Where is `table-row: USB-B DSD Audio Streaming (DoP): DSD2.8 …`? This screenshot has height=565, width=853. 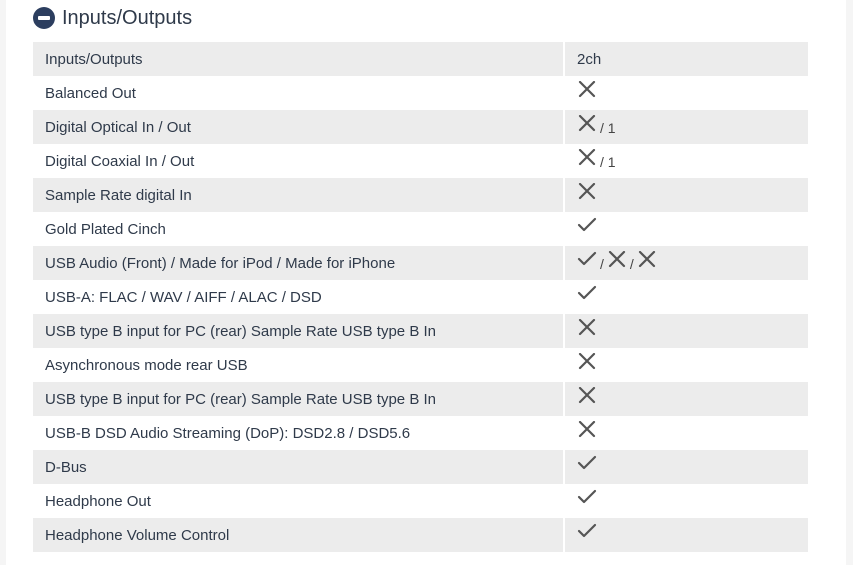 table-row: USB-B DSD Audio Streaming (DoP): DSD2.8 … is located at coordinates (420, 433).